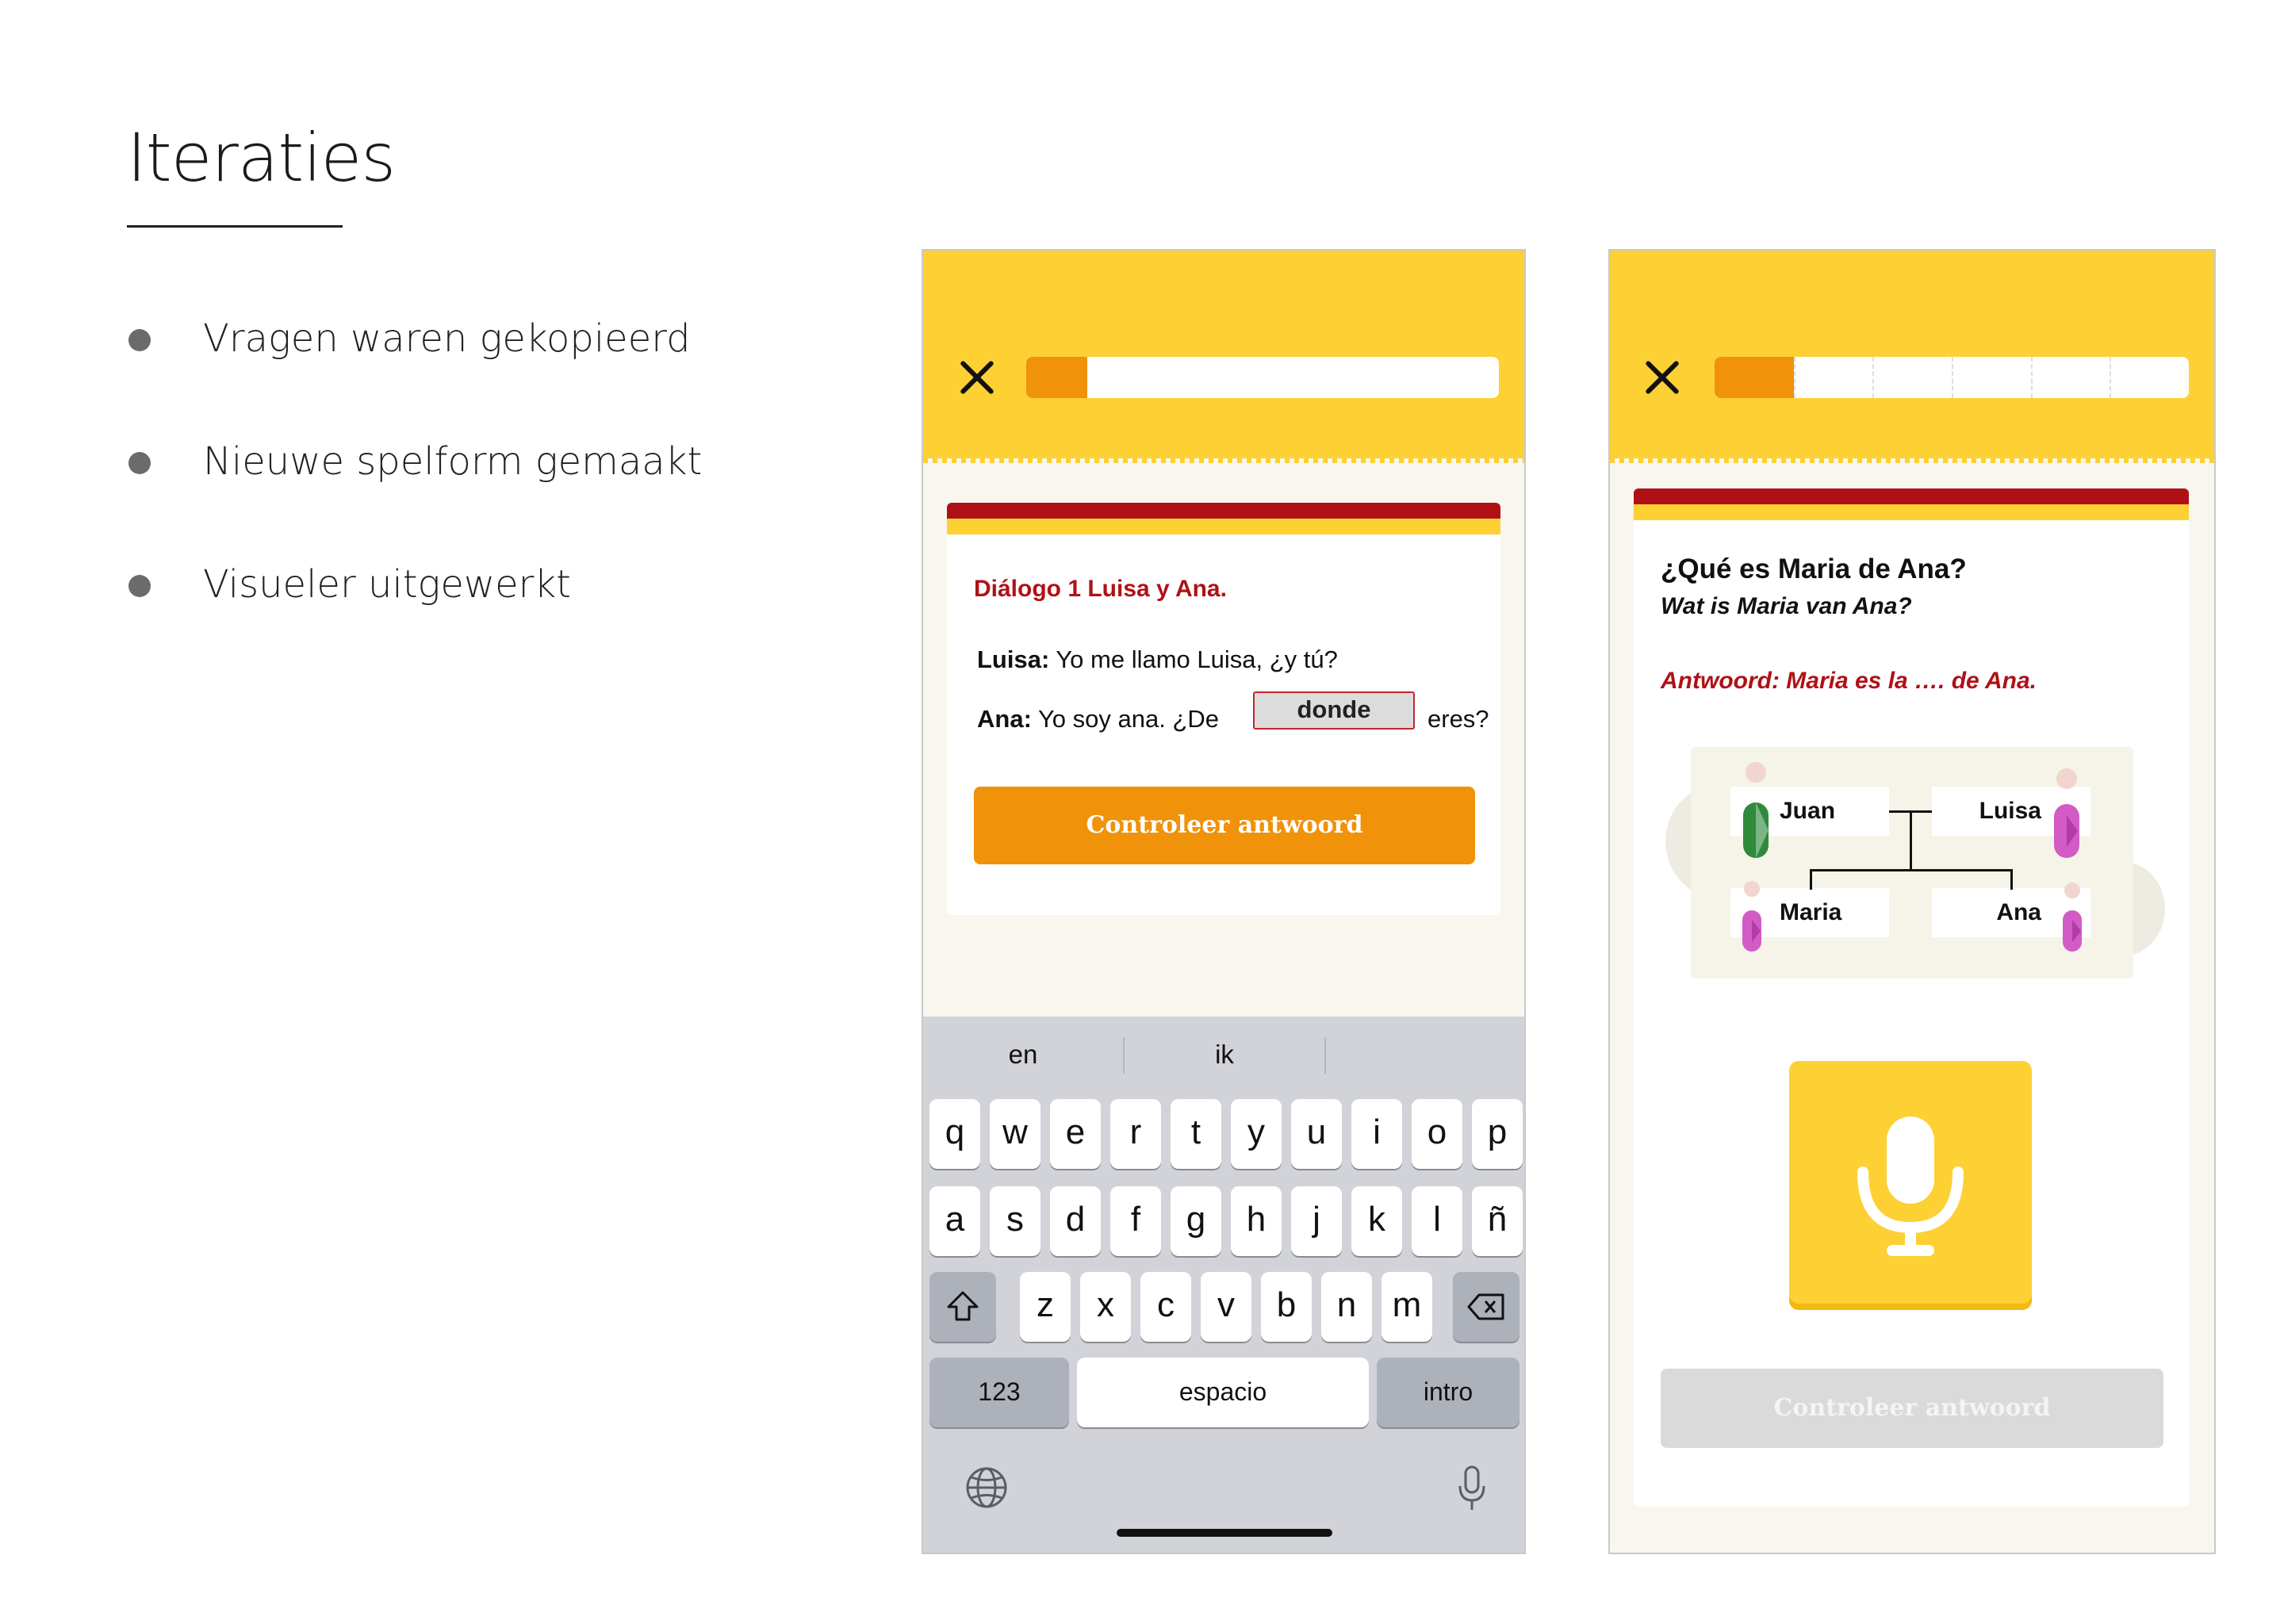 The image size is (2284, 1624). What do you see at coordinates (447, 338) in the screenshot?
I see `bullet-text: Vragen waren gekopieerd` at bounding box center [447, 338].